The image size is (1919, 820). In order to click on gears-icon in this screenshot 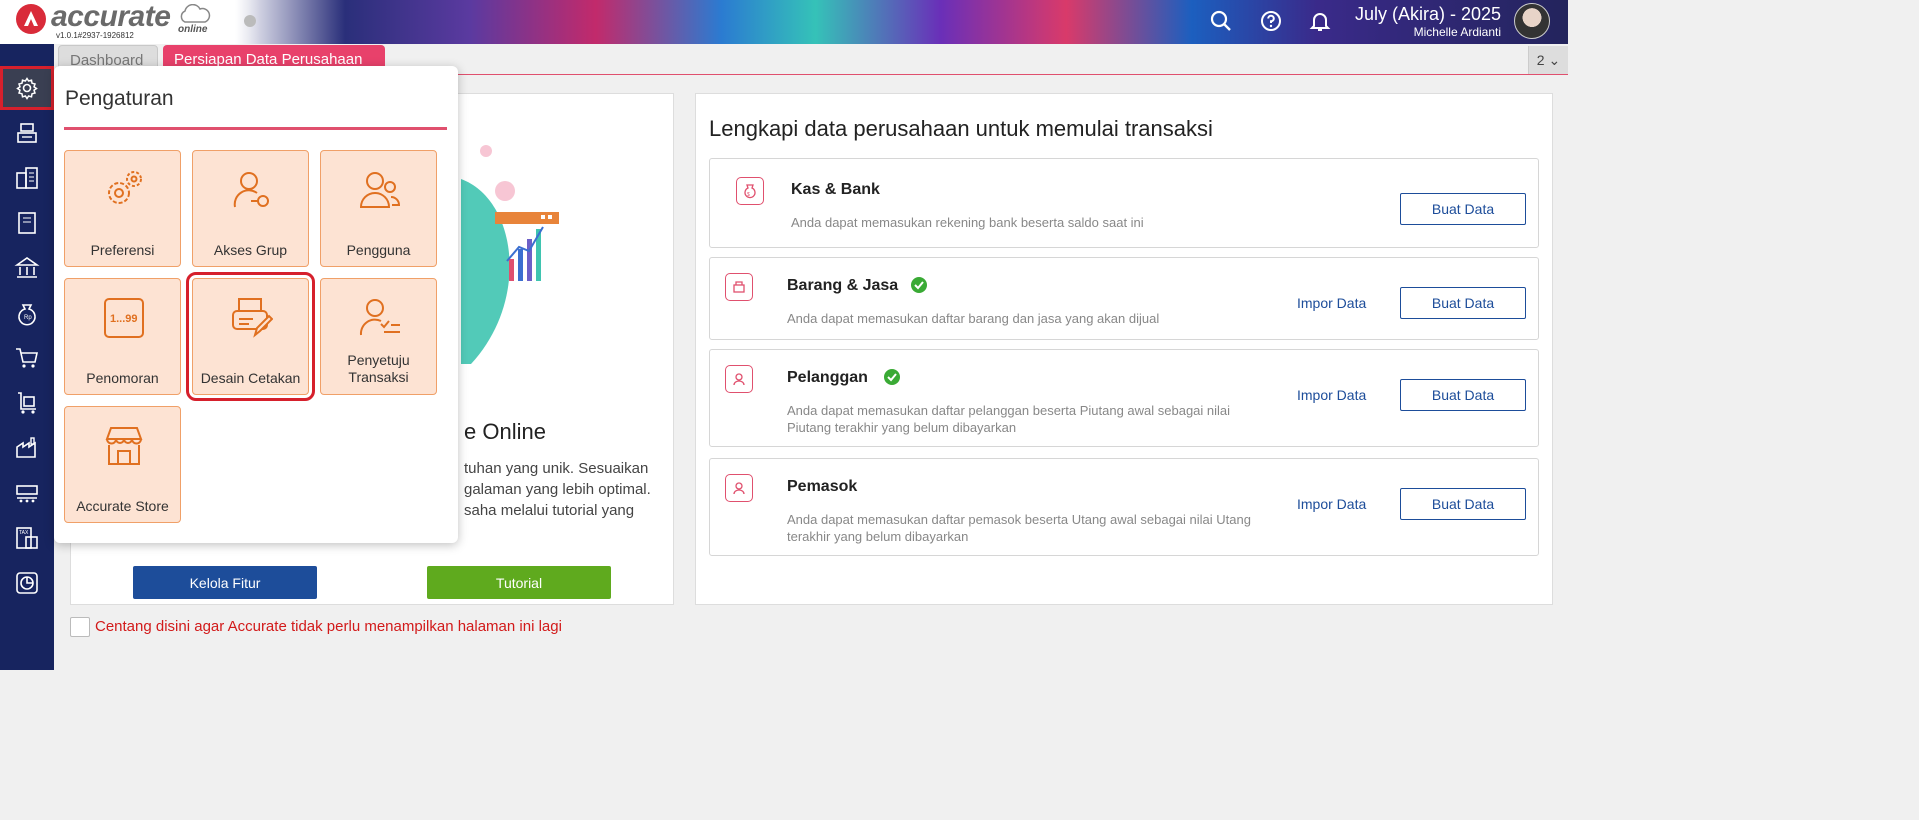, I will do `click(125, 187)`.